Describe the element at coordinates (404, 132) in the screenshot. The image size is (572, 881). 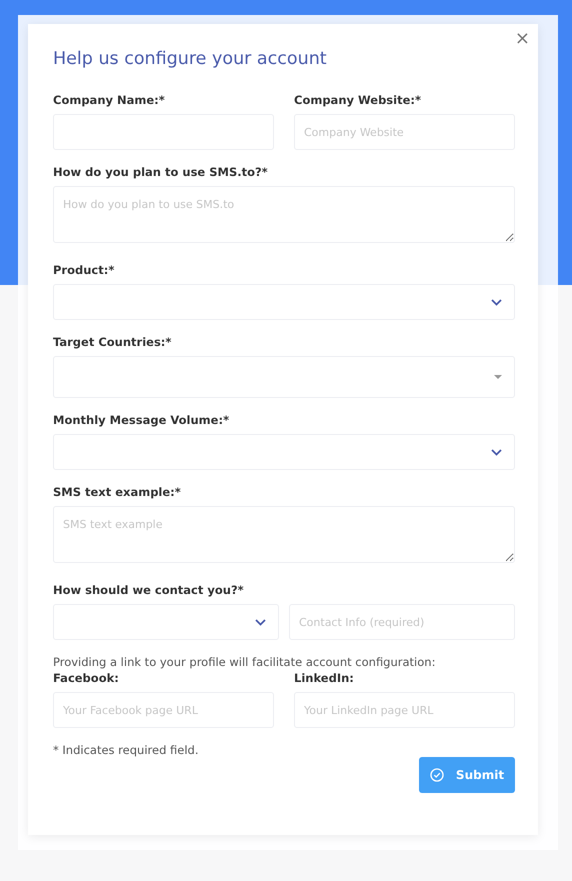
I see `text-field: Company Website` at that location.